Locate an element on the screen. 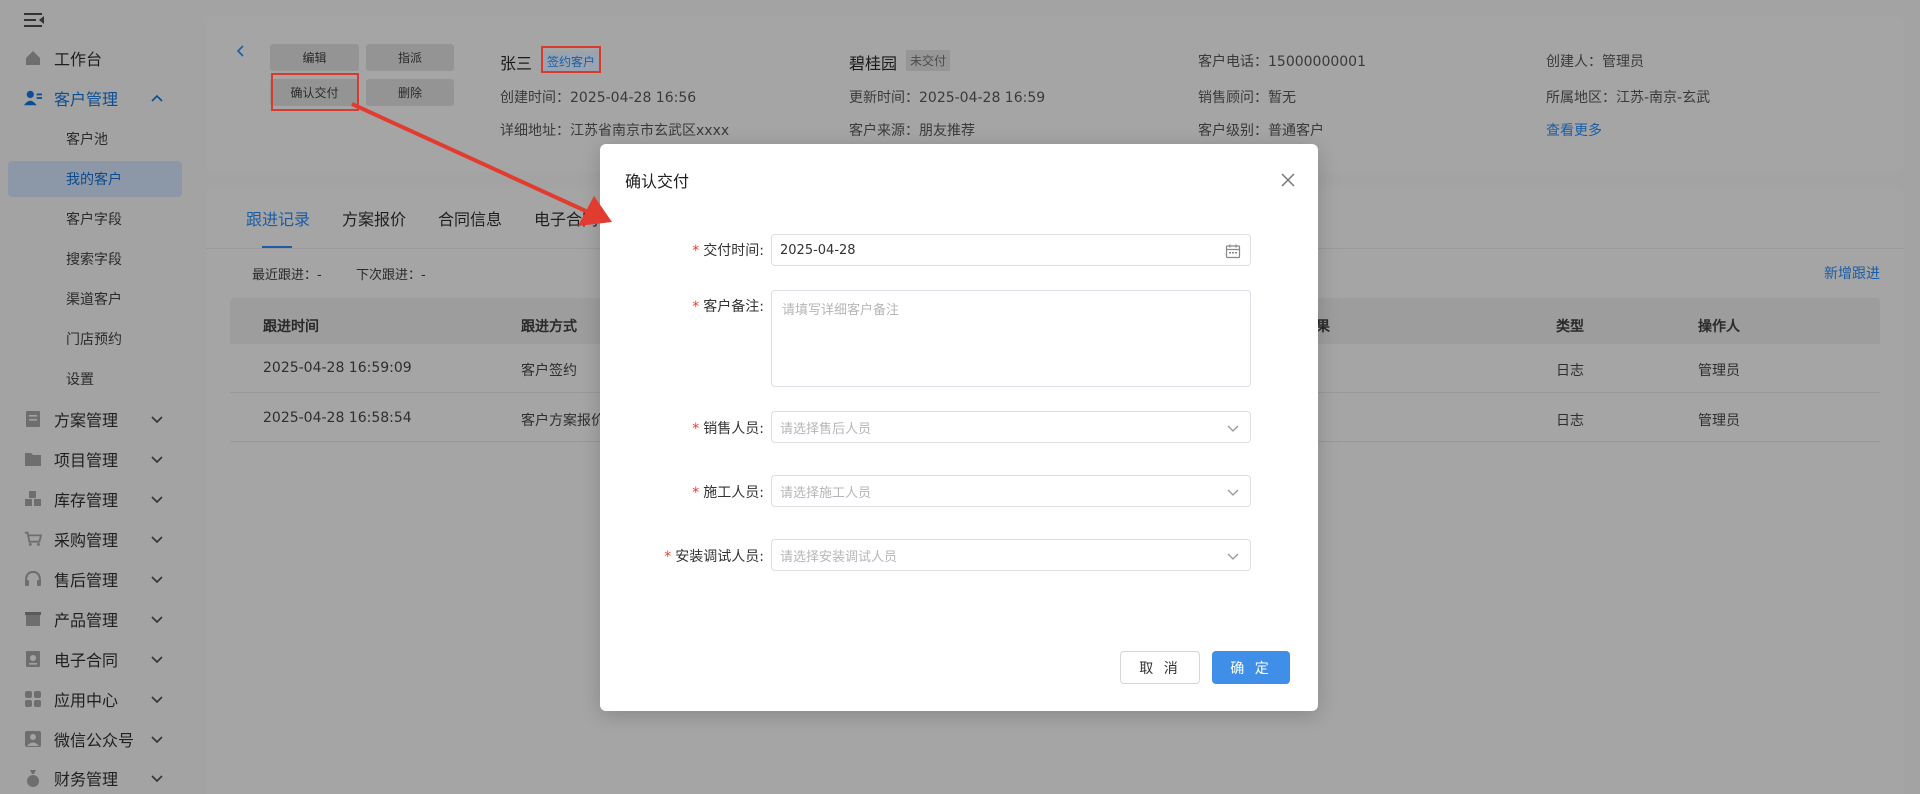 The image size is (1920, 794). sidebar-item-finance-mgmt: 财务管理 is located at coordinates (95, 777).